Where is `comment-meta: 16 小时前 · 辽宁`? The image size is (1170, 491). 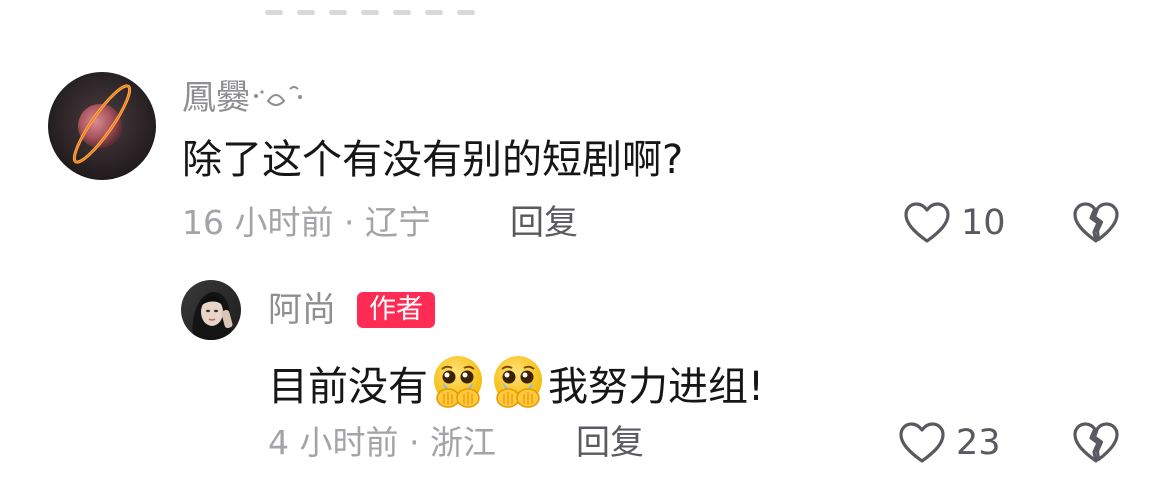
comment-meta: 16 小时前 · 辽宁 is located at coordinates (306, 223).